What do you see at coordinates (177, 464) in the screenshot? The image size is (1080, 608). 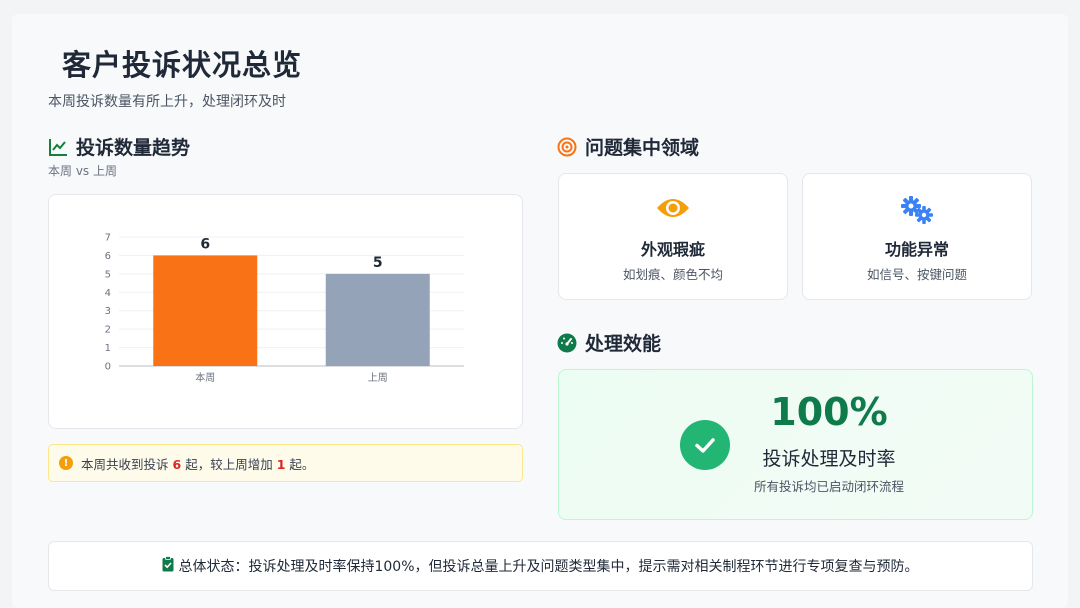 I see `note-this-week-count: 6` at bounding box center [177, 464].